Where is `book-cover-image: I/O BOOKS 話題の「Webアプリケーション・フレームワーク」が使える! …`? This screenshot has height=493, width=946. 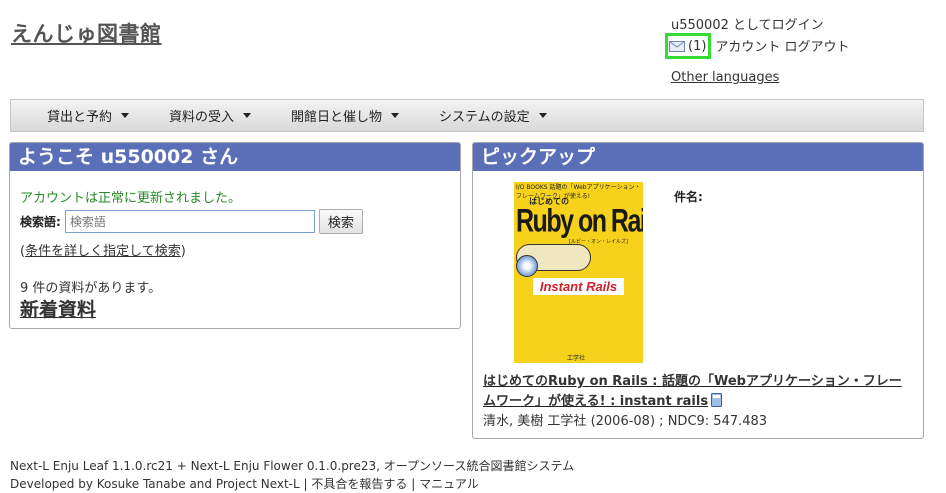
book-cover-image: I/O BOOKS 話題の「Webアプリケーション・フレームワーク」が使える! … is located at coordinates (578, 272).